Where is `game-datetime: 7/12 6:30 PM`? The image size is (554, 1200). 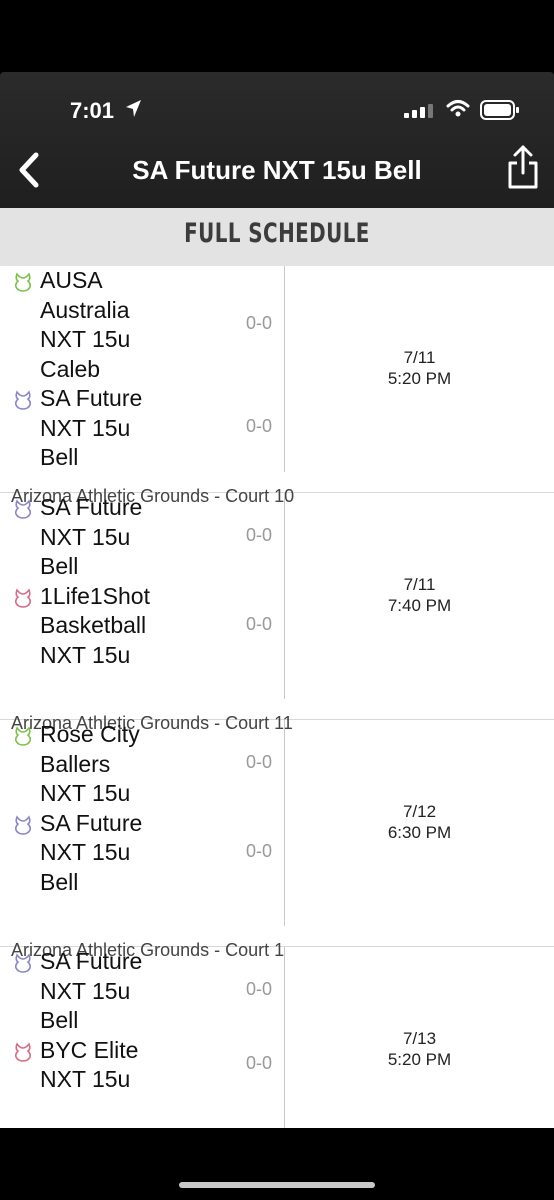
game-datetime: 7/12 6:30 PM is located at coordinates (419, 822).